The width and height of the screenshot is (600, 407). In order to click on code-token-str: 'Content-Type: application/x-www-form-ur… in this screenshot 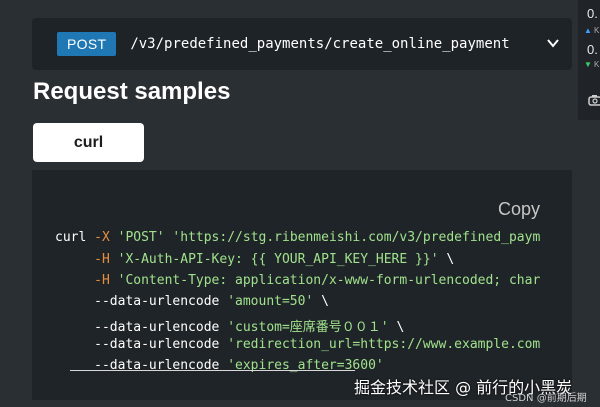, I will do `click(329, 280)`.